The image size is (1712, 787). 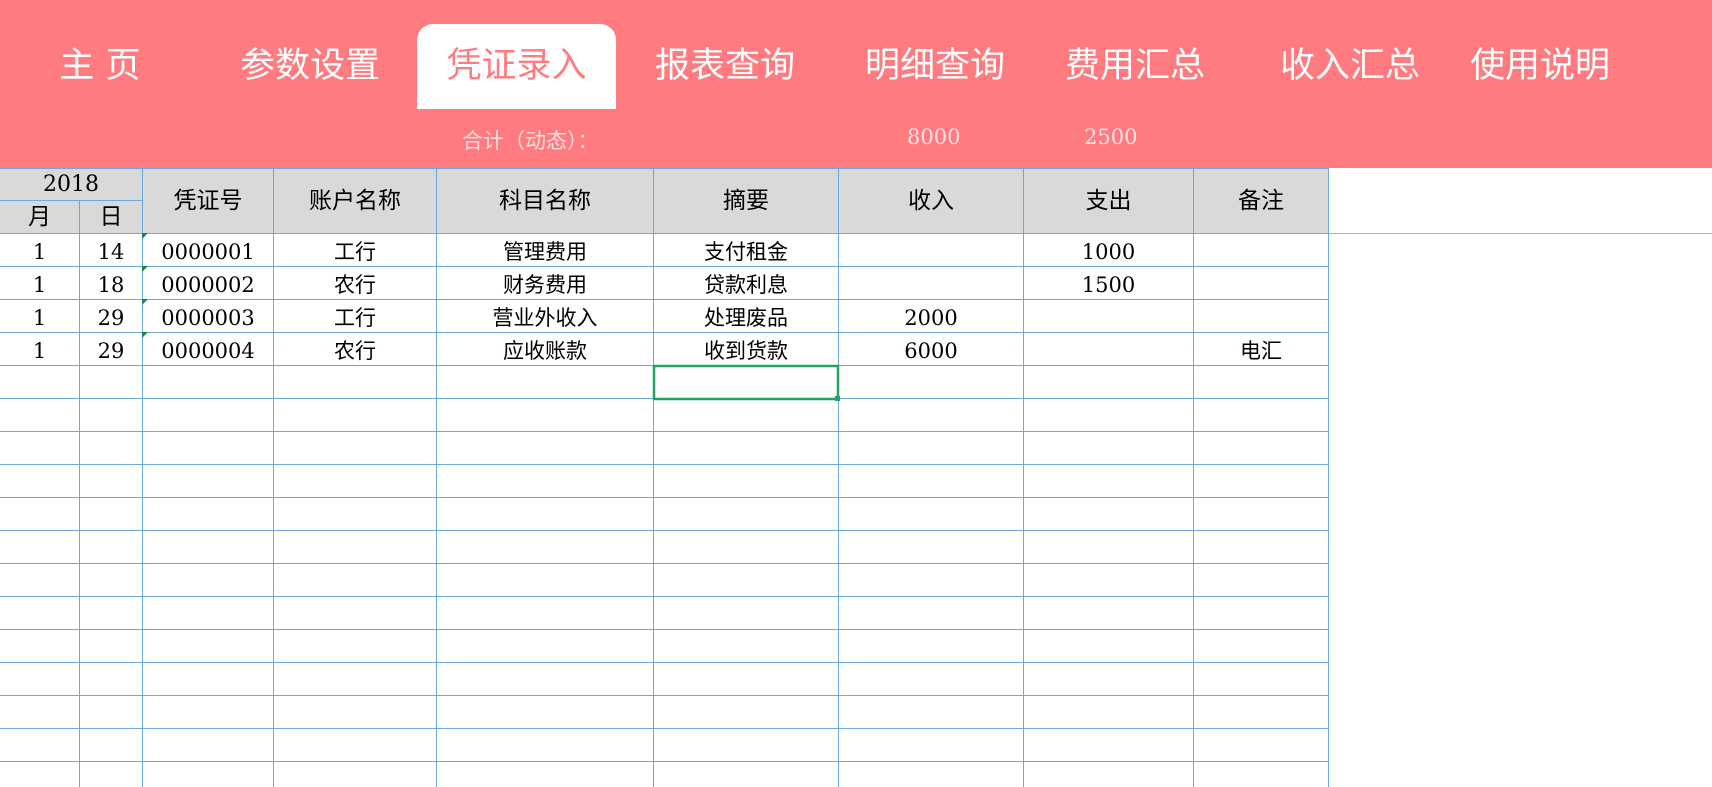 I want to click on voucher-cell: 0000003, so click(x=208, y=318).